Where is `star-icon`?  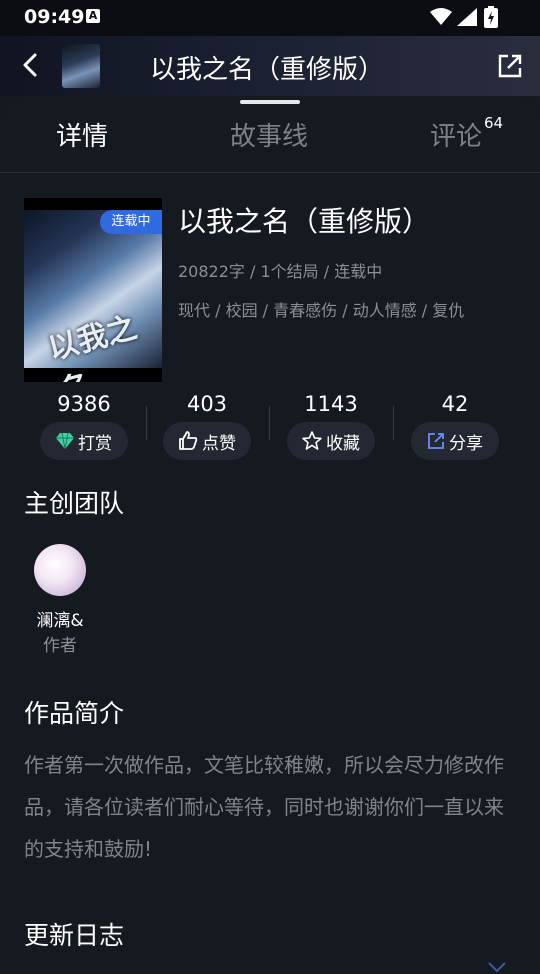
star-icon is located at coordinates (312, 440).